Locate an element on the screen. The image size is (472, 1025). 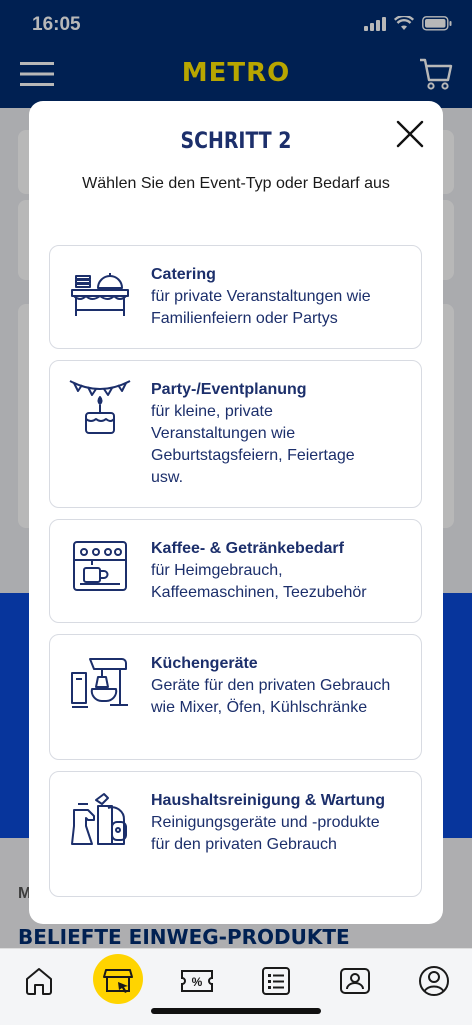
nav-profile is located at coordinates (434, 981).